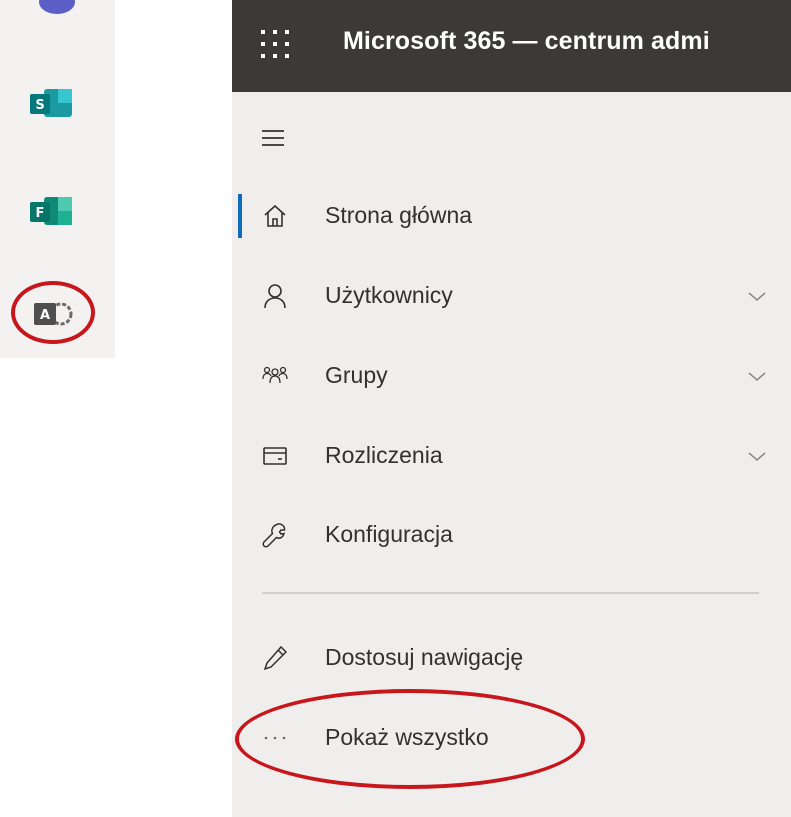  I want to click on show-all-highlight, so click(410, 739).